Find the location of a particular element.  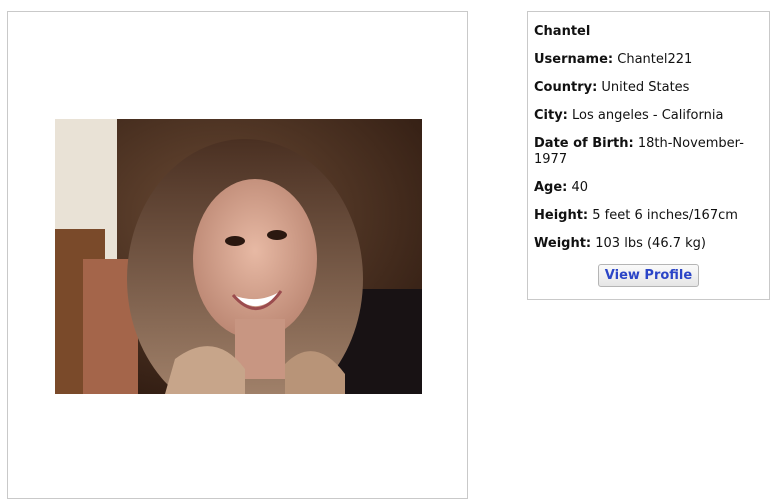

weight-label: Weight: is located at coordinates (563, 243).